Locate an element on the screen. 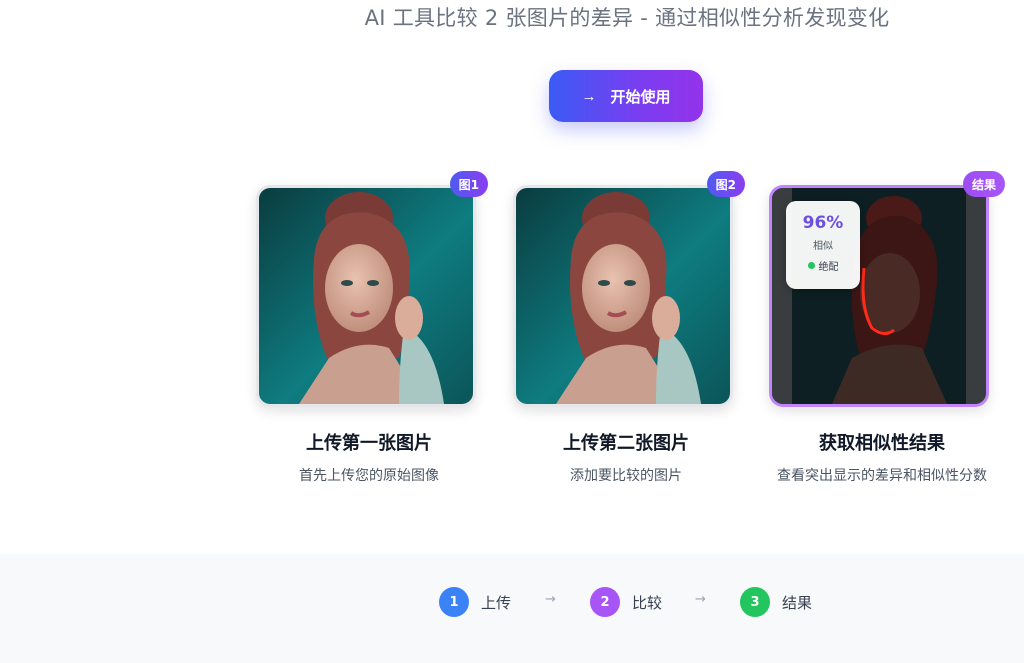  image1-frame: 图1 is located at coordinates (372, 289).